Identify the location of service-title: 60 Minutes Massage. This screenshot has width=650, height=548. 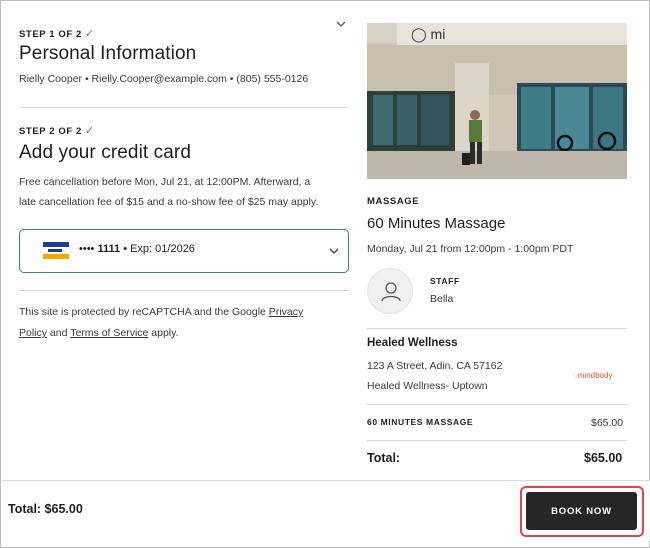
(436, 223).